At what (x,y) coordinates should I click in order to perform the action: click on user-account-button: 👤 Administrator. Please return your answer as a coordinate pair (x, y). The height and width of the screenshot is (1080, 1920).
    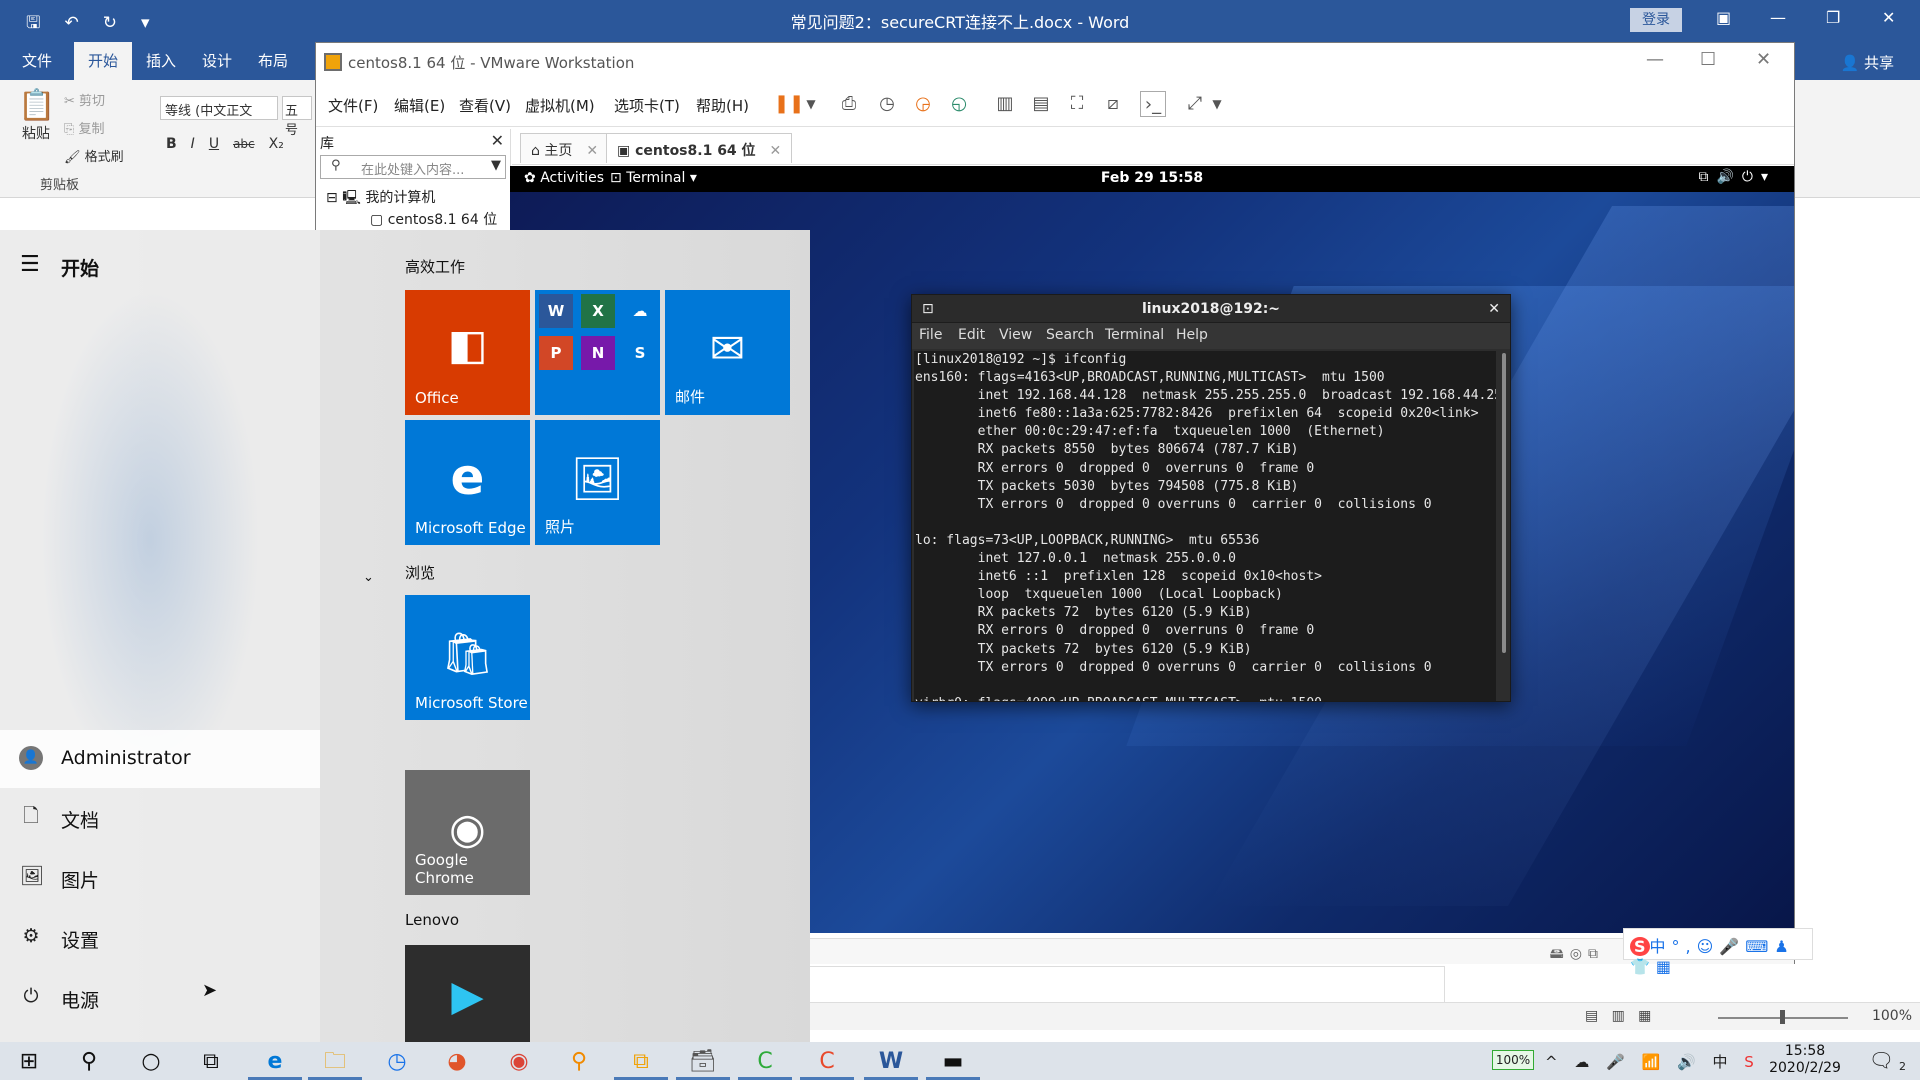
    Looking at the image, I should click on (160, 759).